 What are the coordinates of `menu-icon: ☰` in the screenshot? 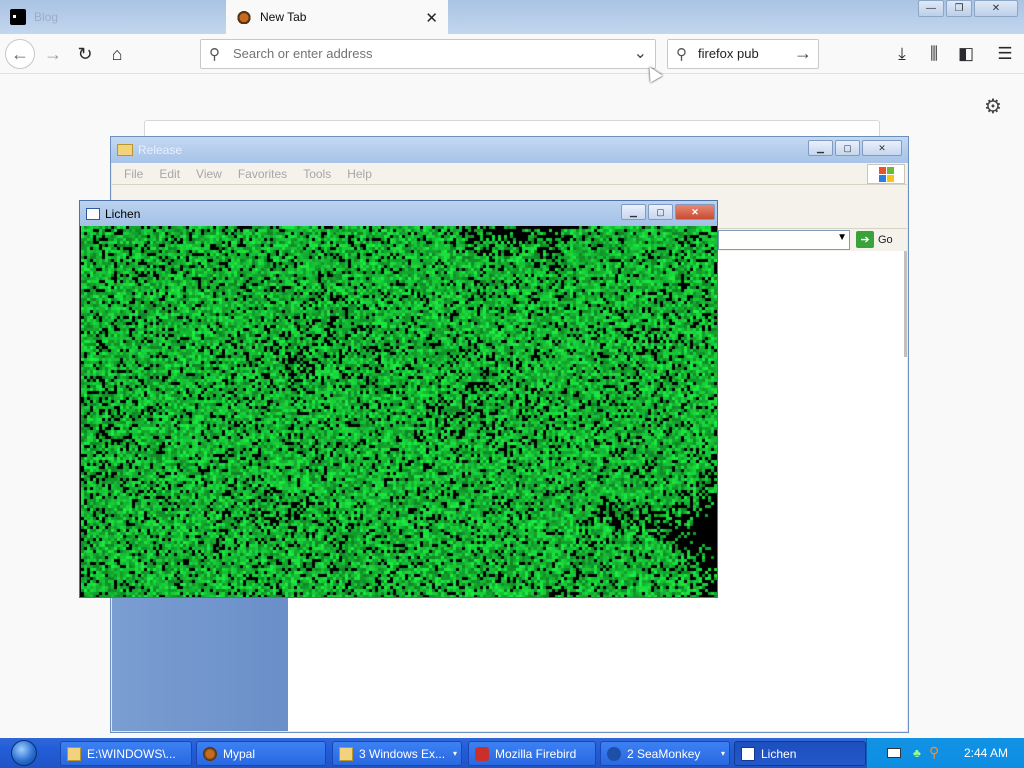 It's located at (1005, 53).